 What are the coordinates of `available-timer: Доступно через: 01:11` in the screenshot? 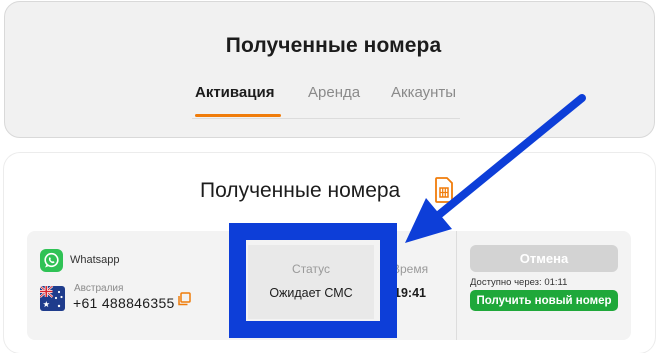 It's located at (519, 282).